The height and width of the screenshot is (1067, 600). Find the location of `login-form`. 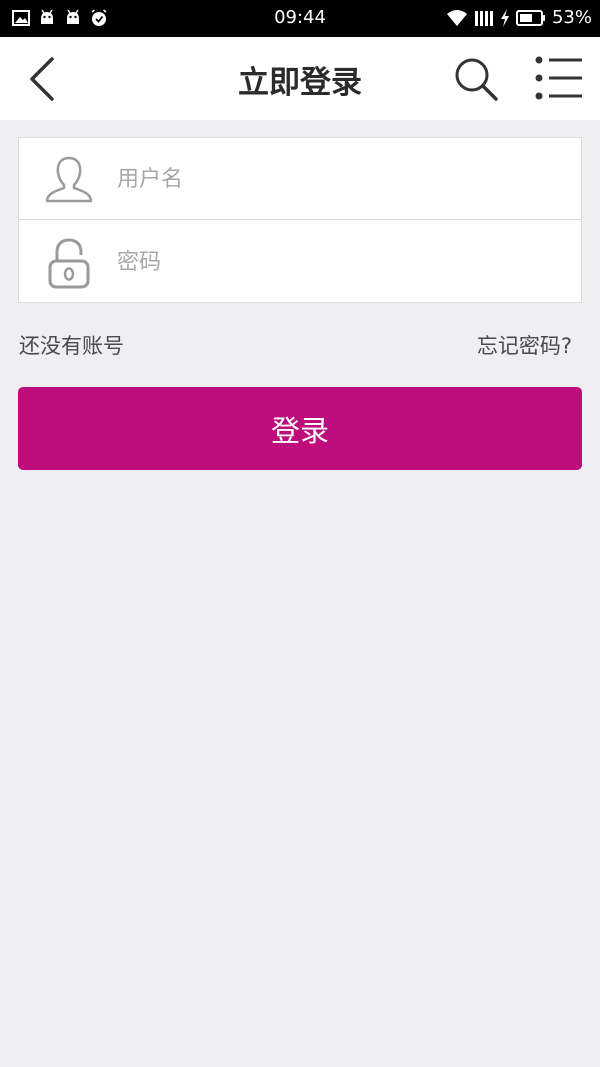

login-form is located at coordinates (300, 220).